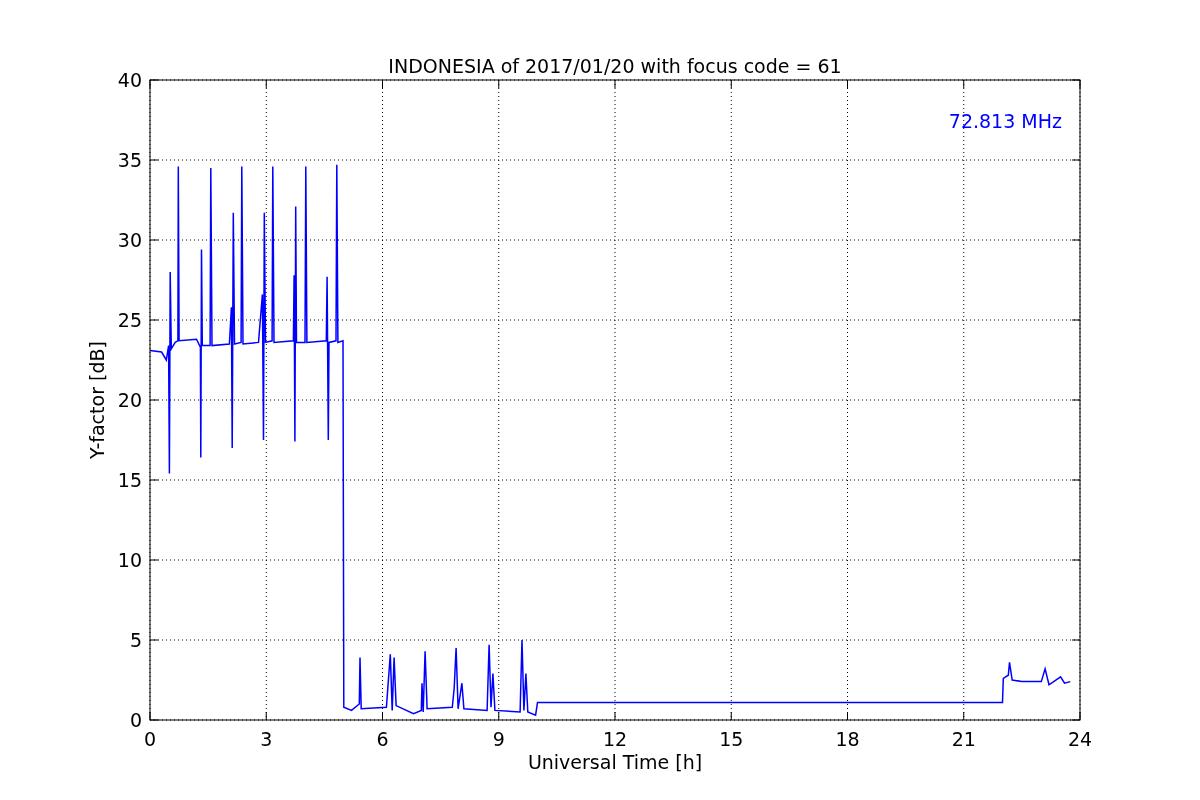 Image resolution: width=1200 pixels, height=800 pixels. I want to click on tick-label: 9, so click(498, 739).